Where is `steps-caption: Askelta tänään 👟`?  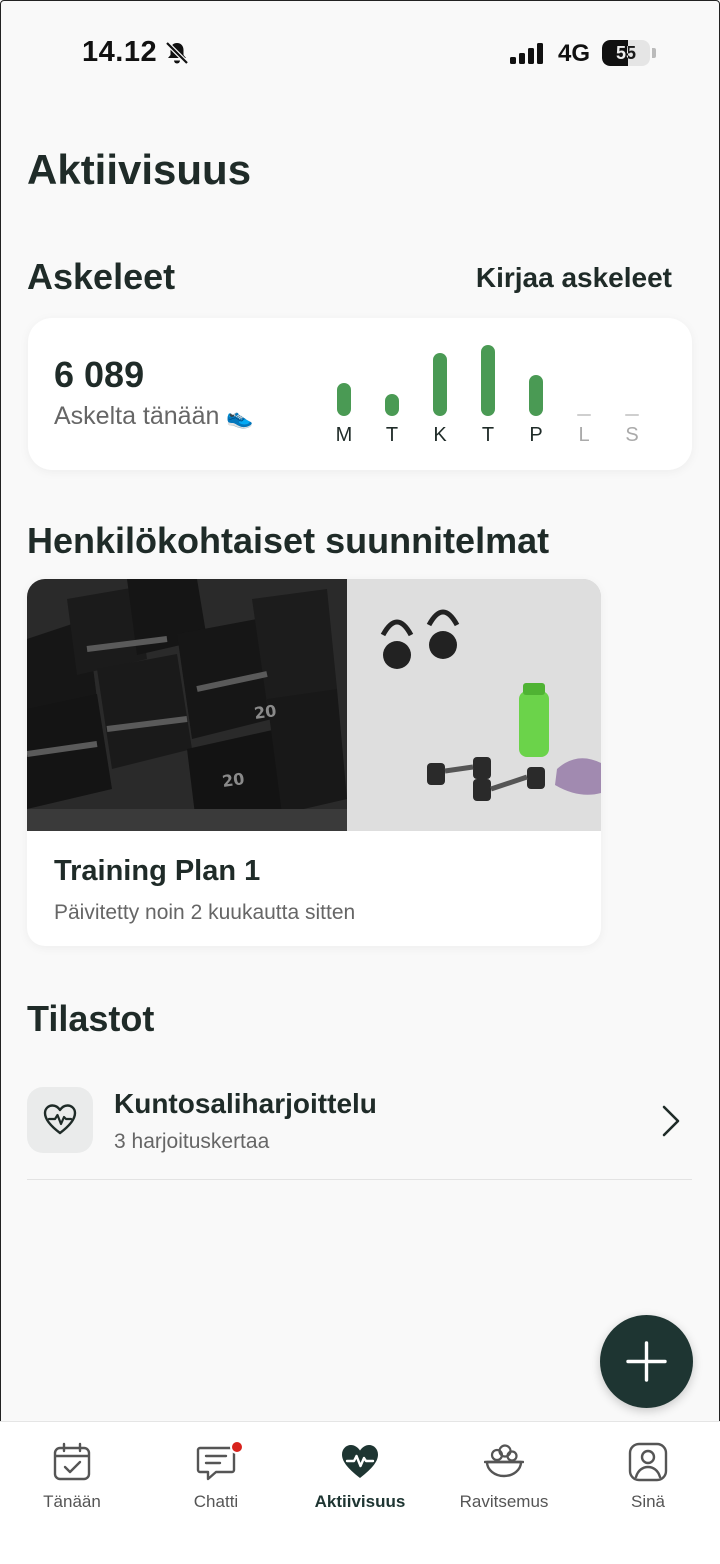 steps-caption: Askelta tänään 👟 is located at coordinates (154, 416).